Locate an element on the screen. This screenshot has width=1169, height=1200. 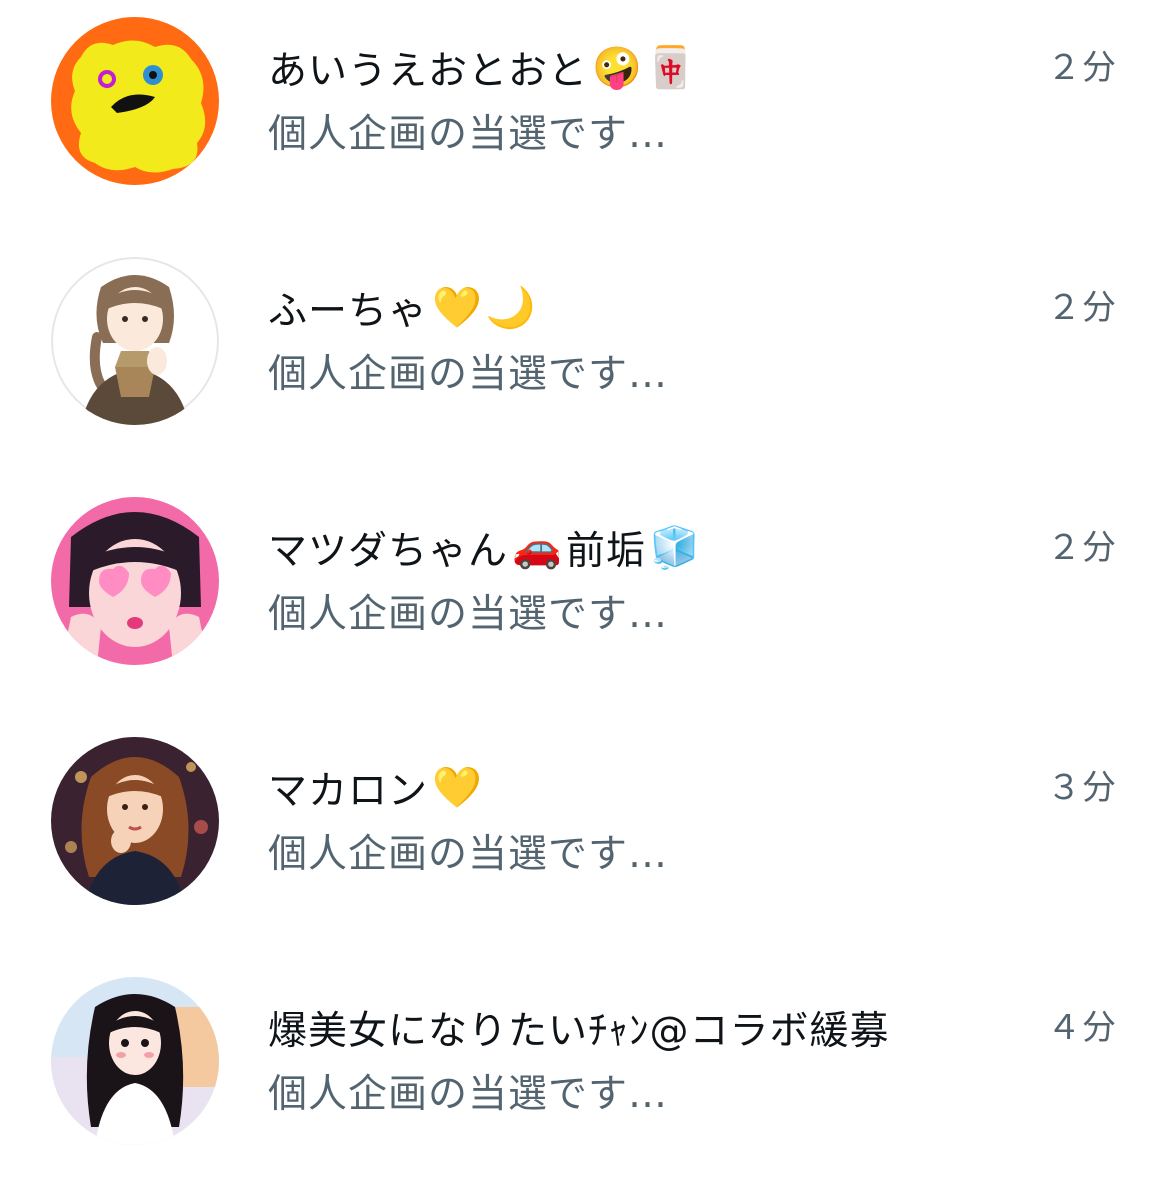
display-name: マカロン is located at coordinates (348, 791).